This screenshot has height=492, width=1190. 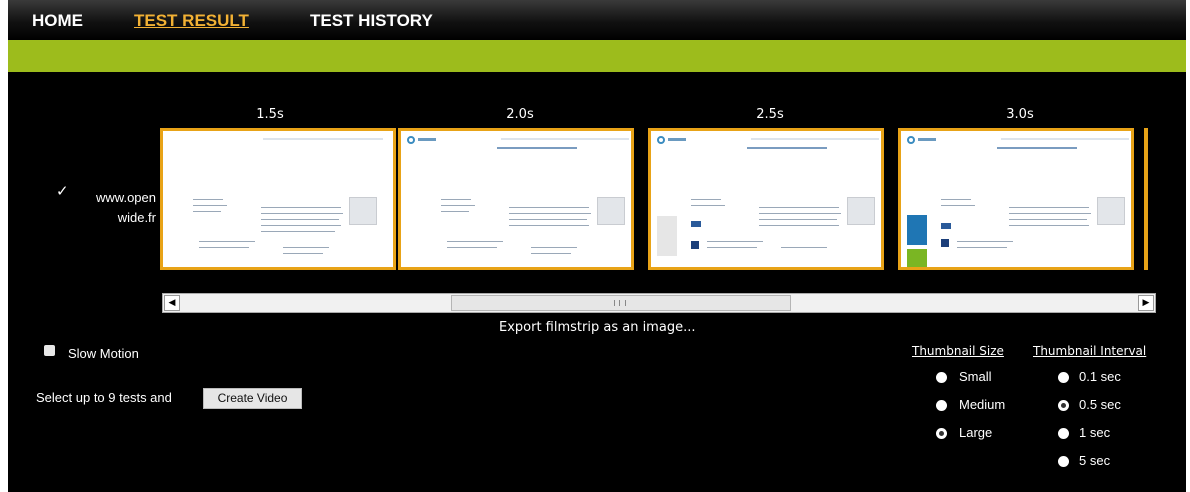 What do you see at coordinates (597, 56) in the screenshot?
I see `header-accent-bar` at bounding box center [597, 56].